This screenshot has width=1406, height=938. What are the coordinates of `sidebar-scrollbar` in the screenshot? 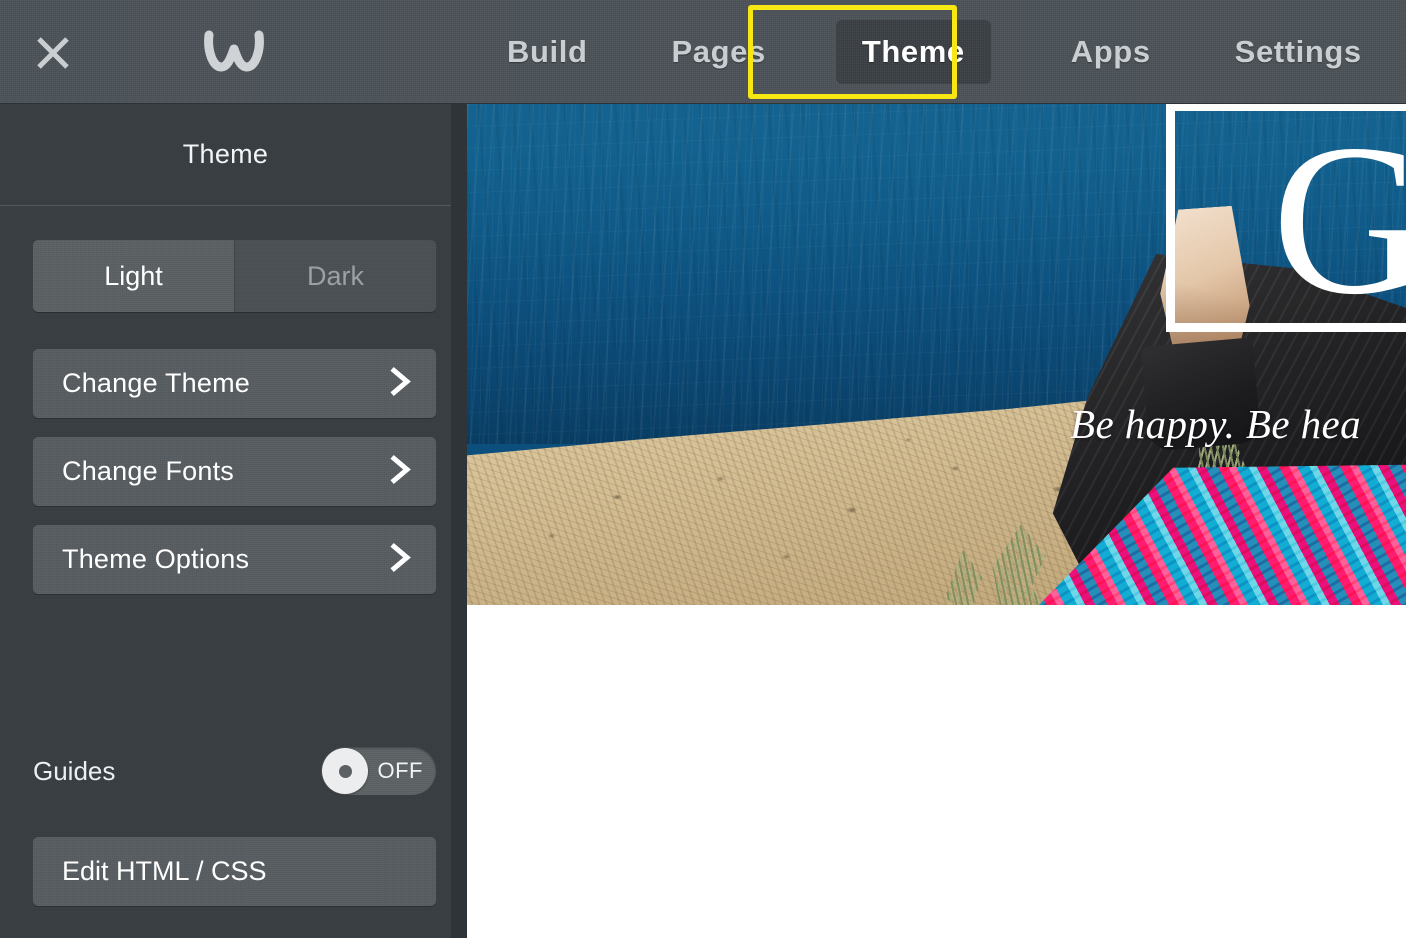 It's located at (459, 521).